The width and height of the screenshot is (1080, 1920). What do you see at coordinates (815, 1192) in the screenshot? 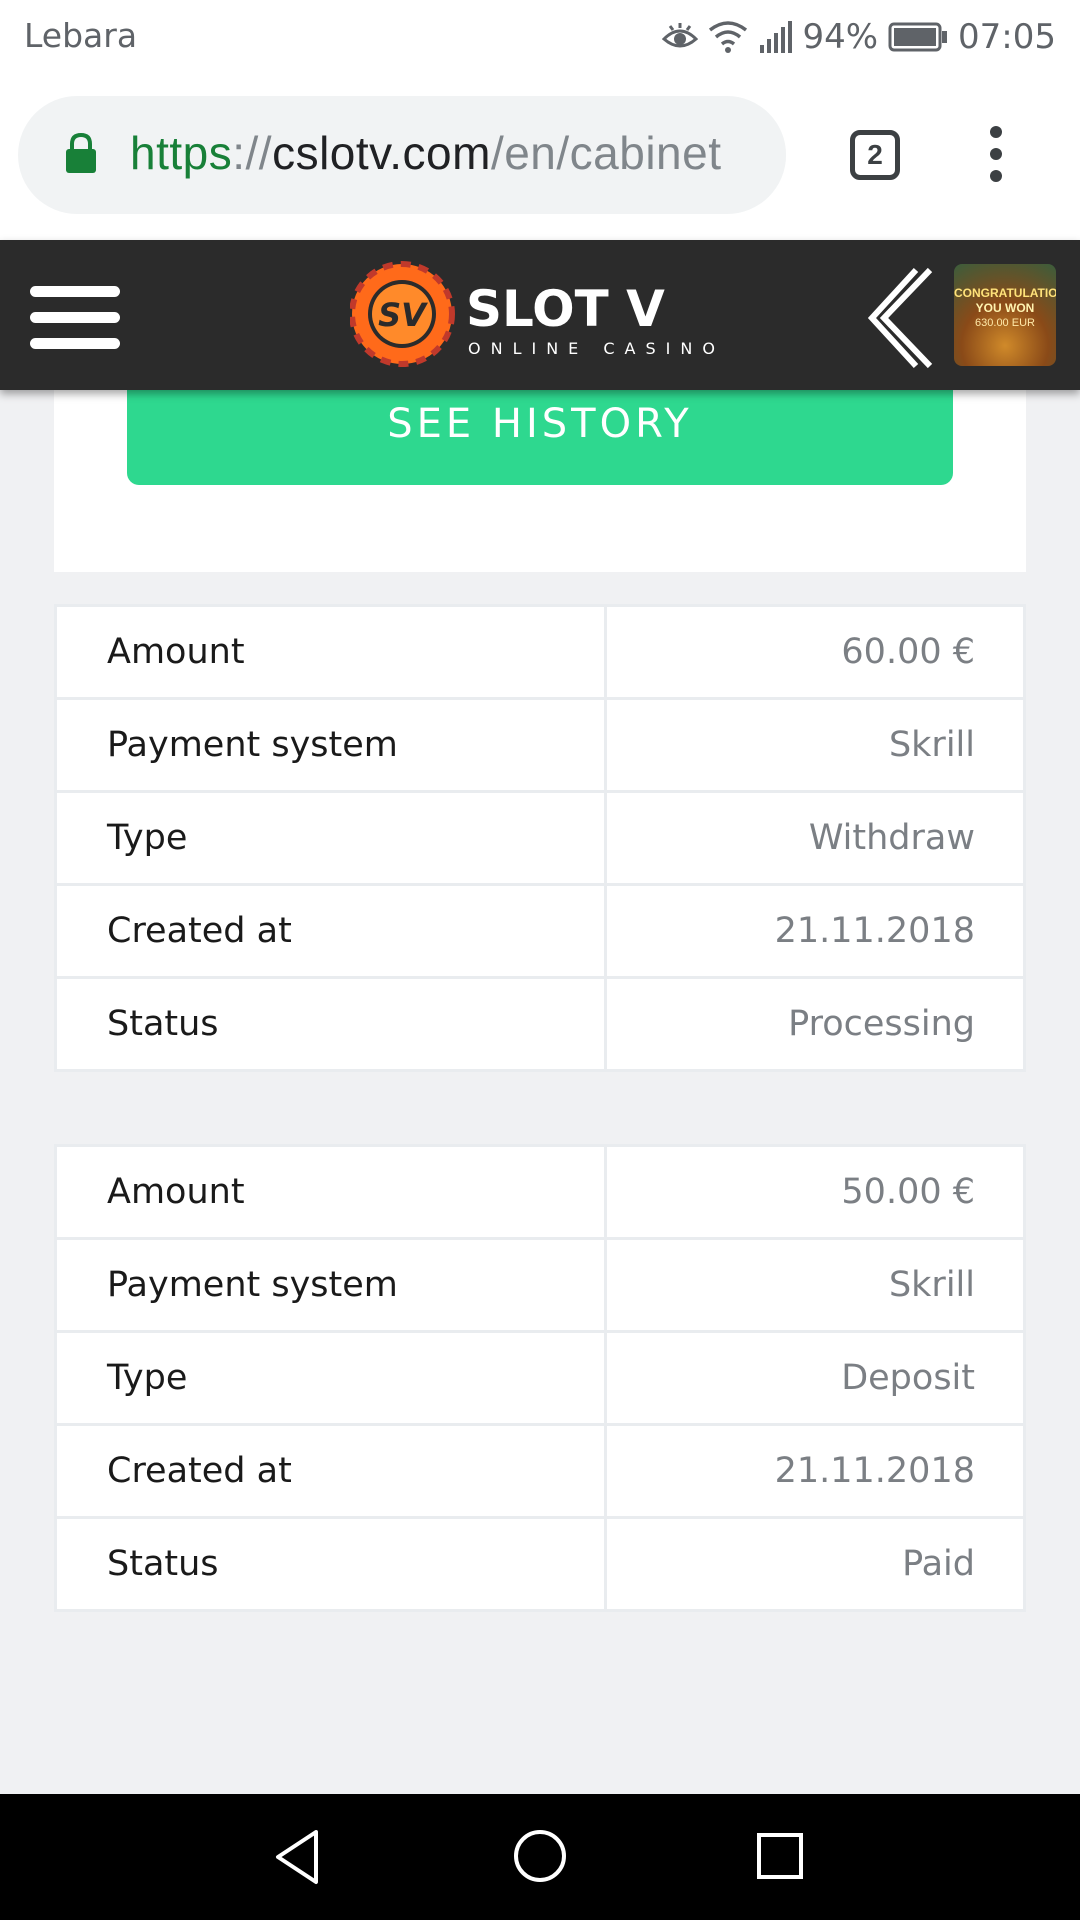
I see `amount-value: 50.00 €` at bounding box center [815, 1192].